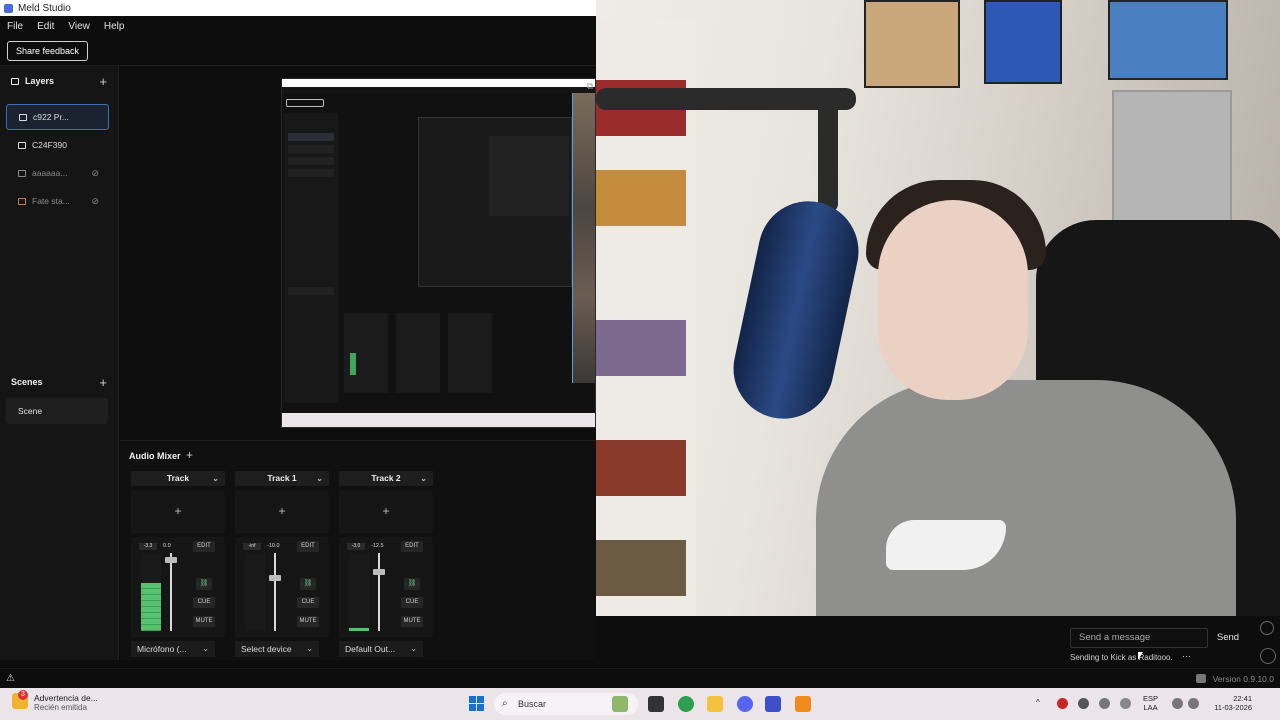  Describe the element at coordinates (40, 81) in the screenshot. I see `layers-title: Layers` at that location.